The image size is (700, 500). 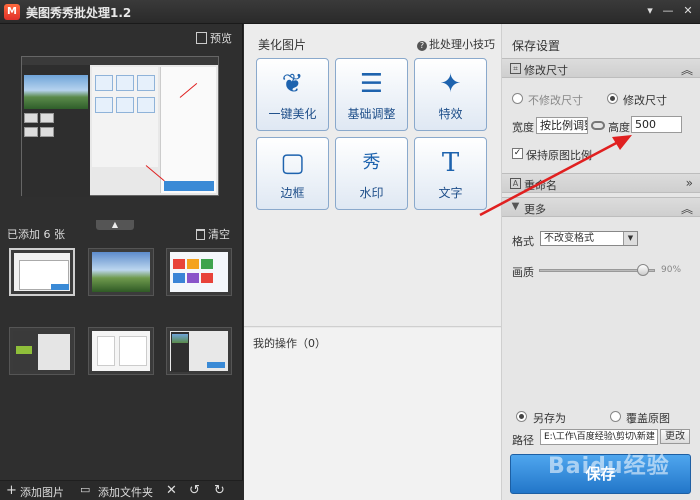 What do you see at coordinates (371, 84) in the screenshot?
I see `sliders-icon: ☰` at bounding box center [371, 84].